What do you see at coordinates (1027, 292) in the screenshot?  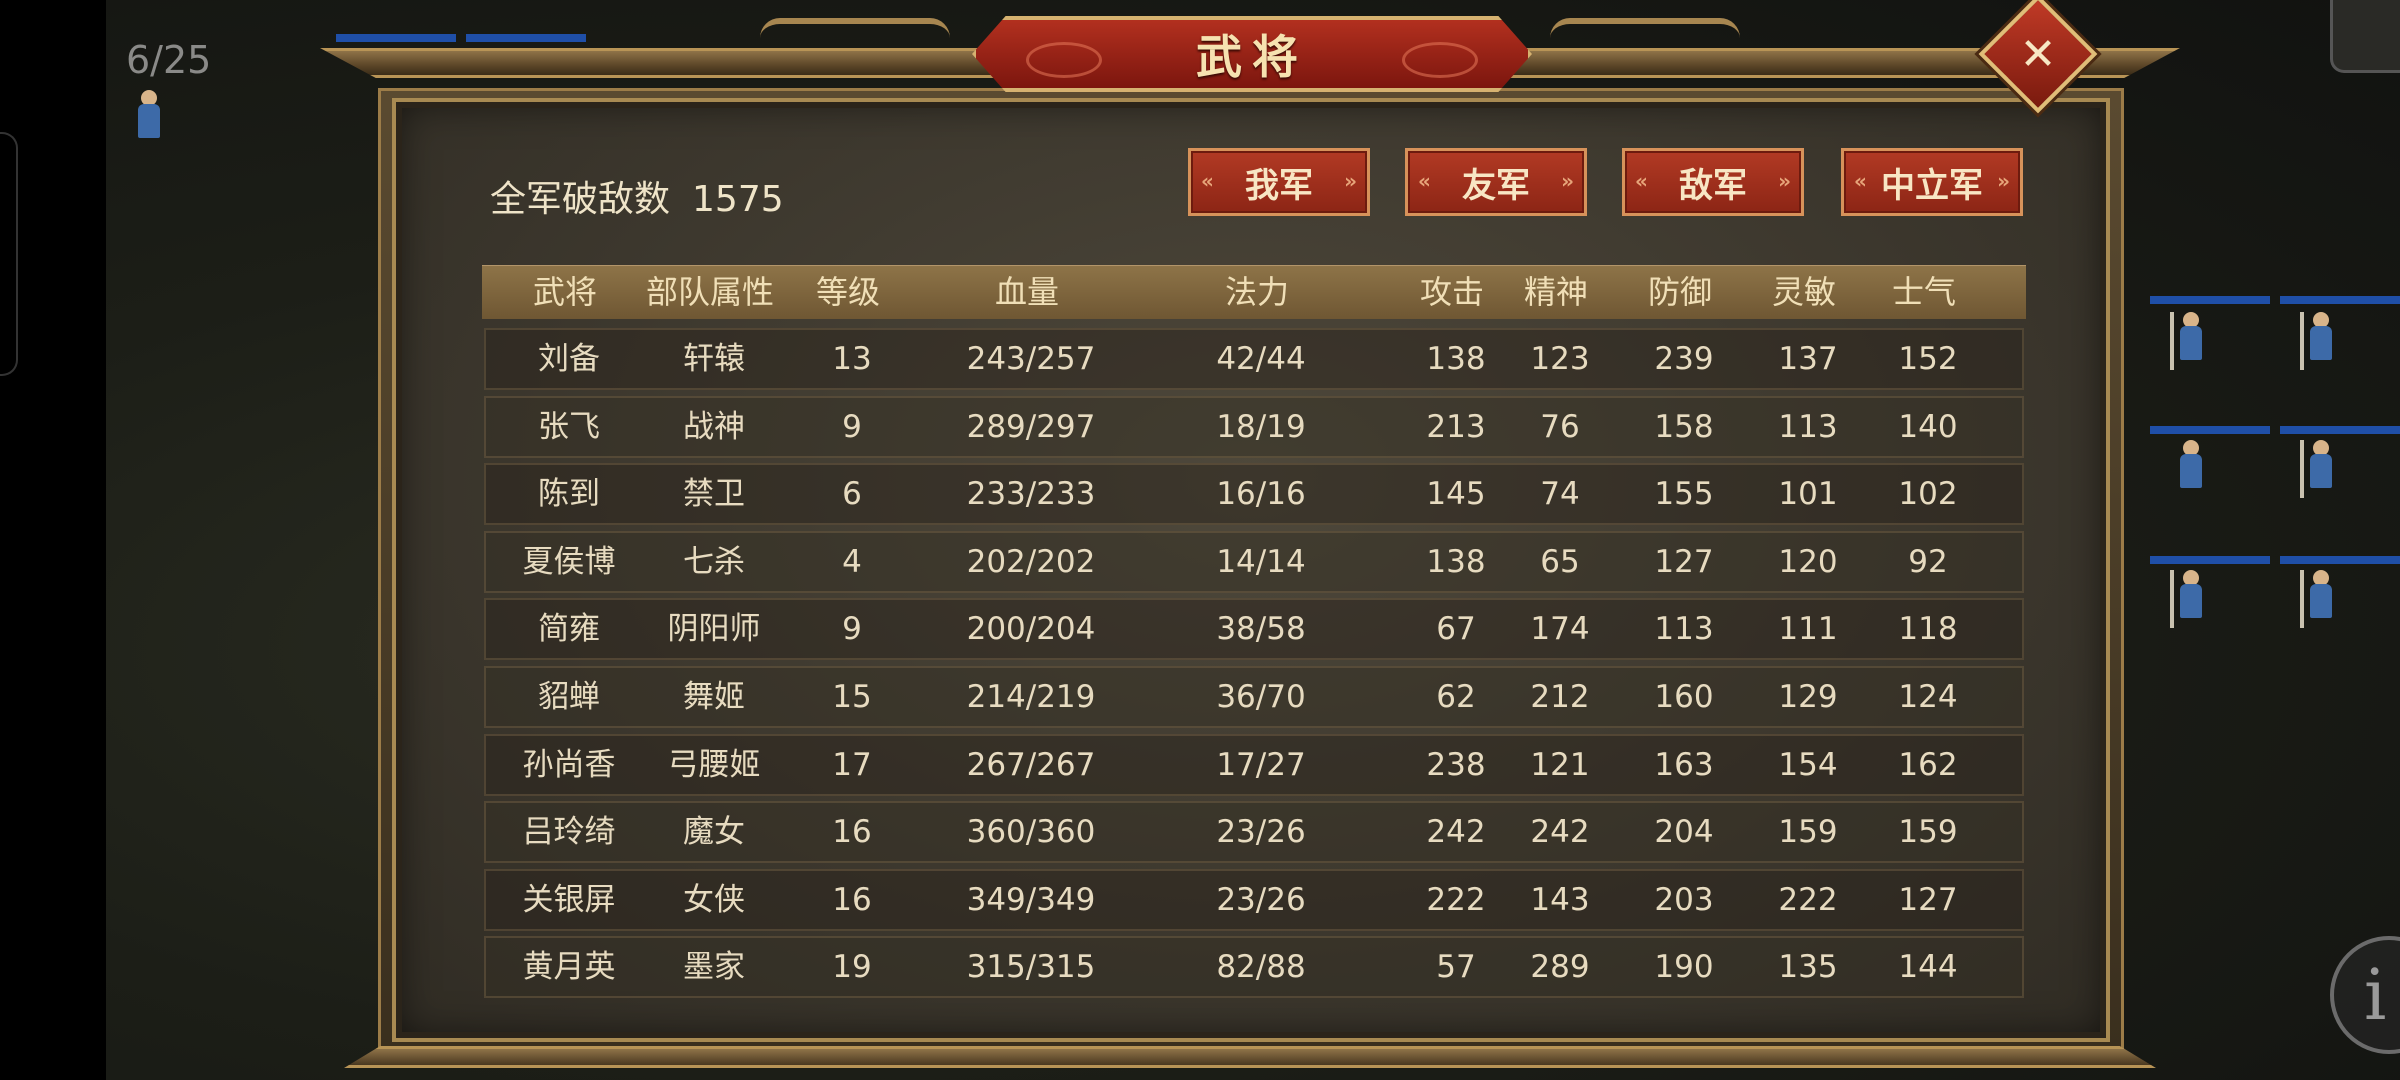 I see `column-header: 血量` at bounding box center [1027, 292].